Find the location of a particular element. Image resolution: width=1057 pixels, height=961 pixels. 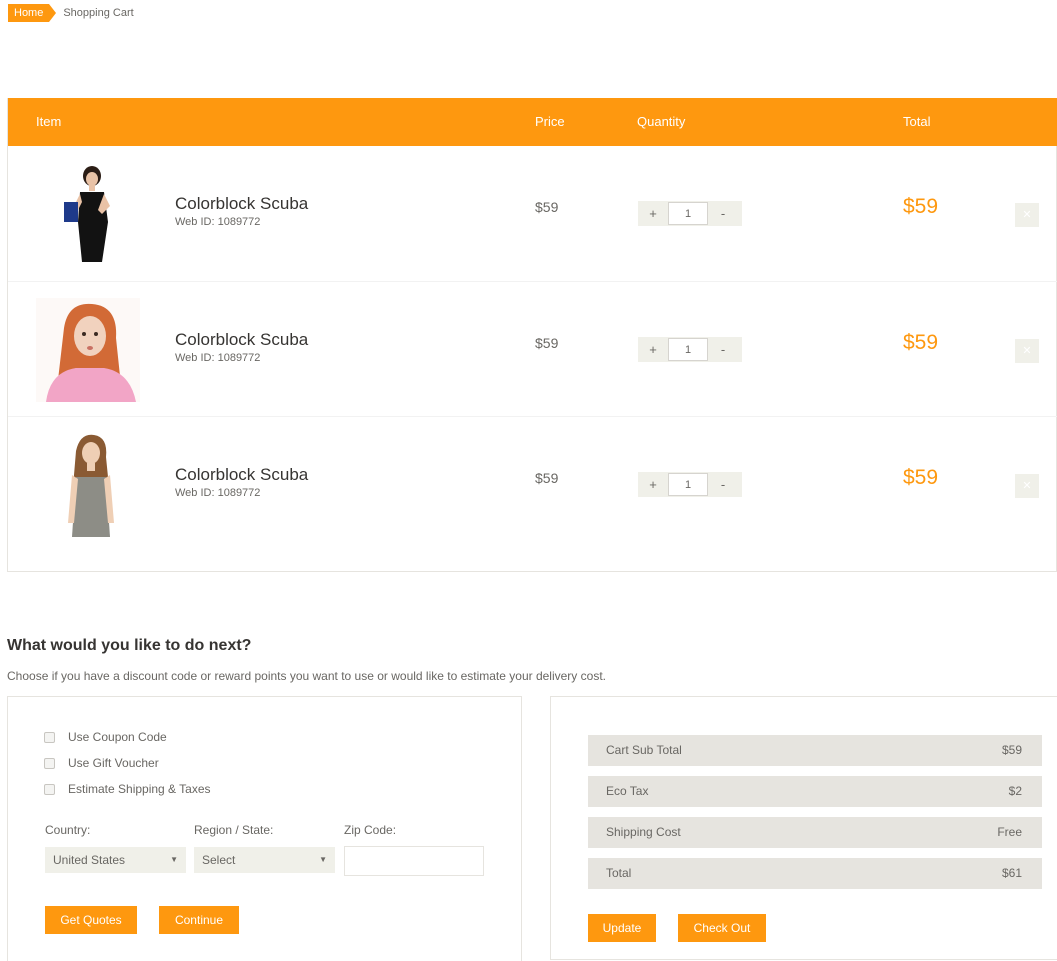

summary-label: Eco Tax is located at coordinates (627, 791).